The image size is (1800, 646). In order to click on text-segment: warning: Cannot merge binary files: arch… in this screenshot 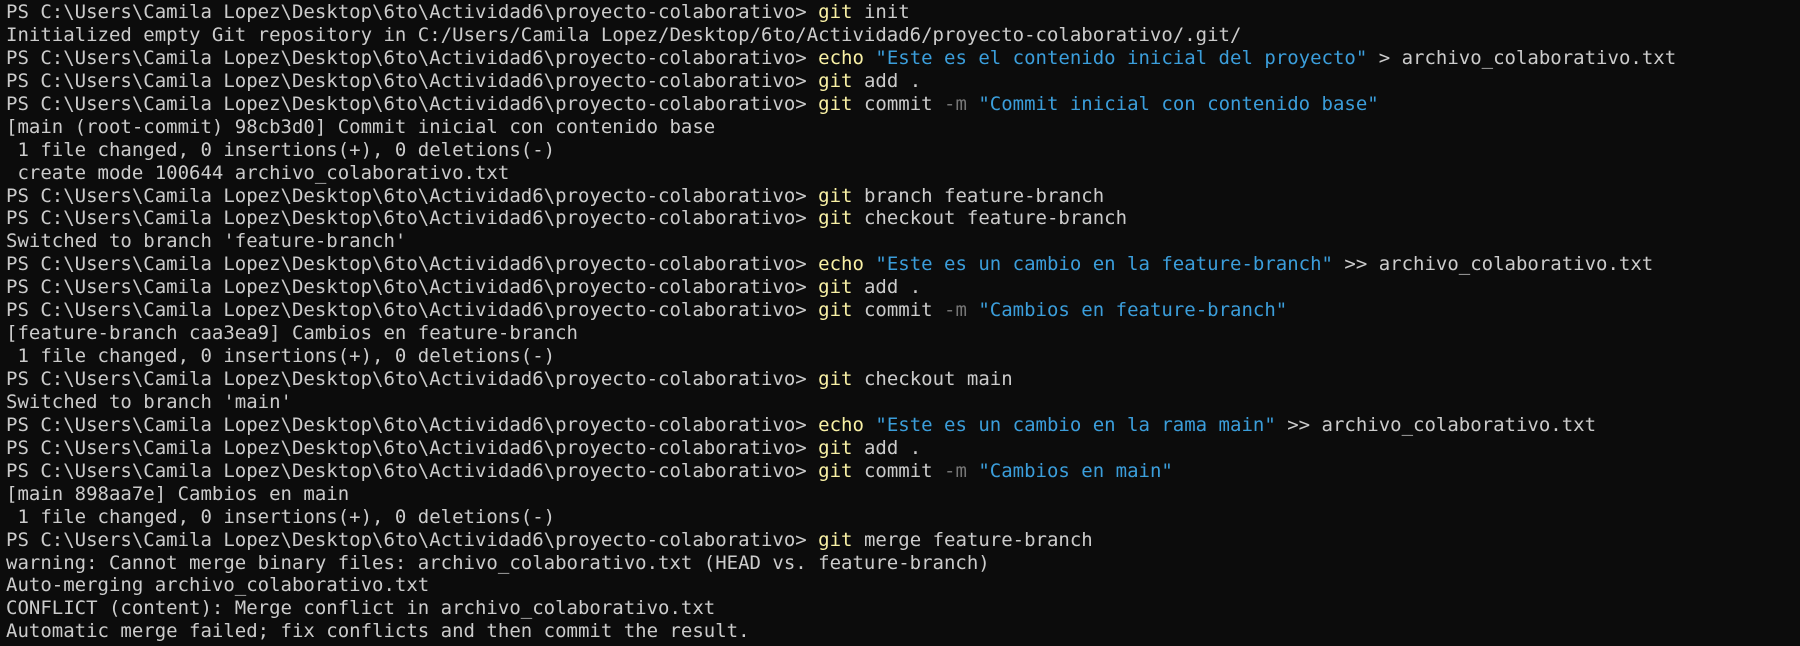, I will do `click(498, 562)`.